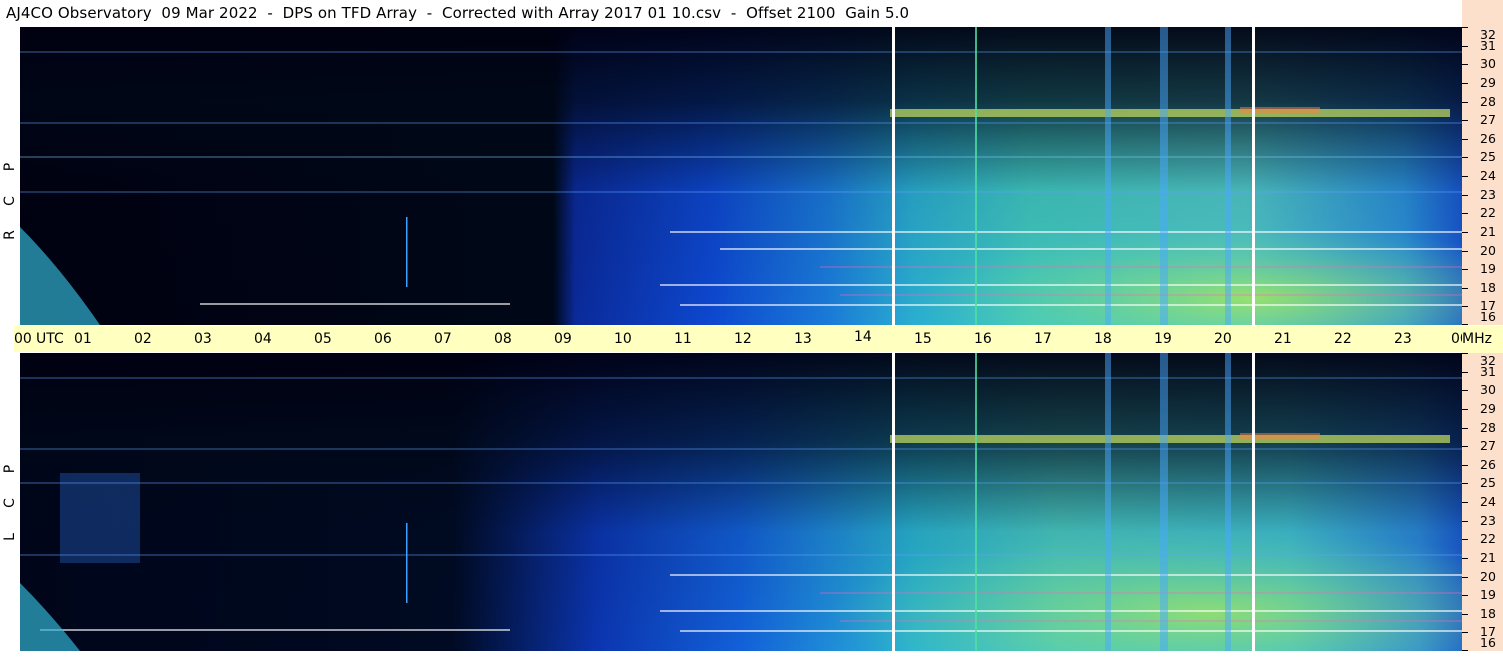 This screenshot has height=672, width=1503. I want to click on time-tick-label: 01, so click(83, 339).